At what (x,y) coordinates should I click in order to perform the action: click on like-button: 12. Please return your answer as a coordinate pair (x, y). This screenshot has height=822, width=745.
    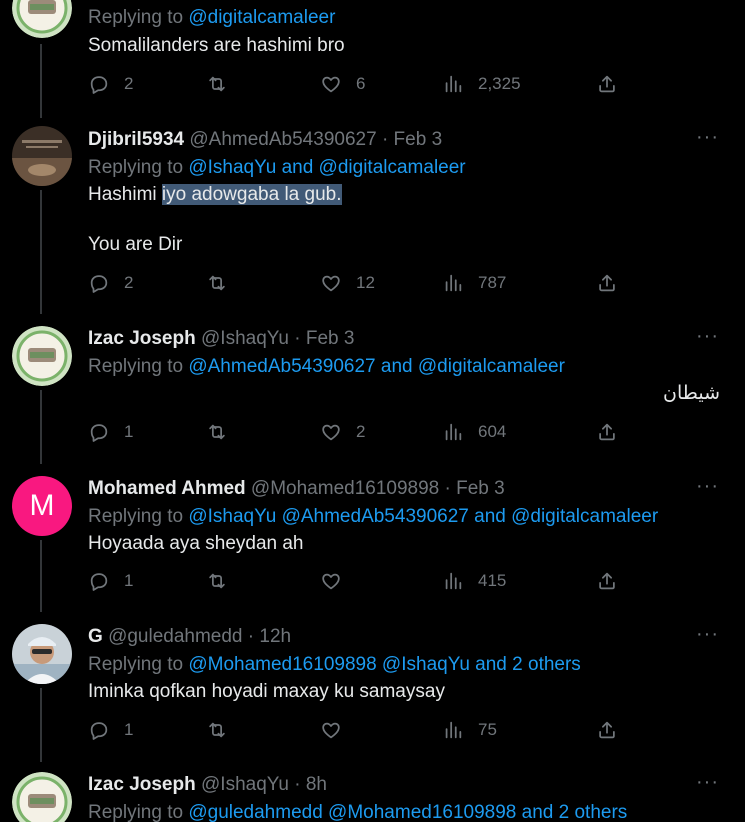
    Looking at the image, I should click on (347, 283).